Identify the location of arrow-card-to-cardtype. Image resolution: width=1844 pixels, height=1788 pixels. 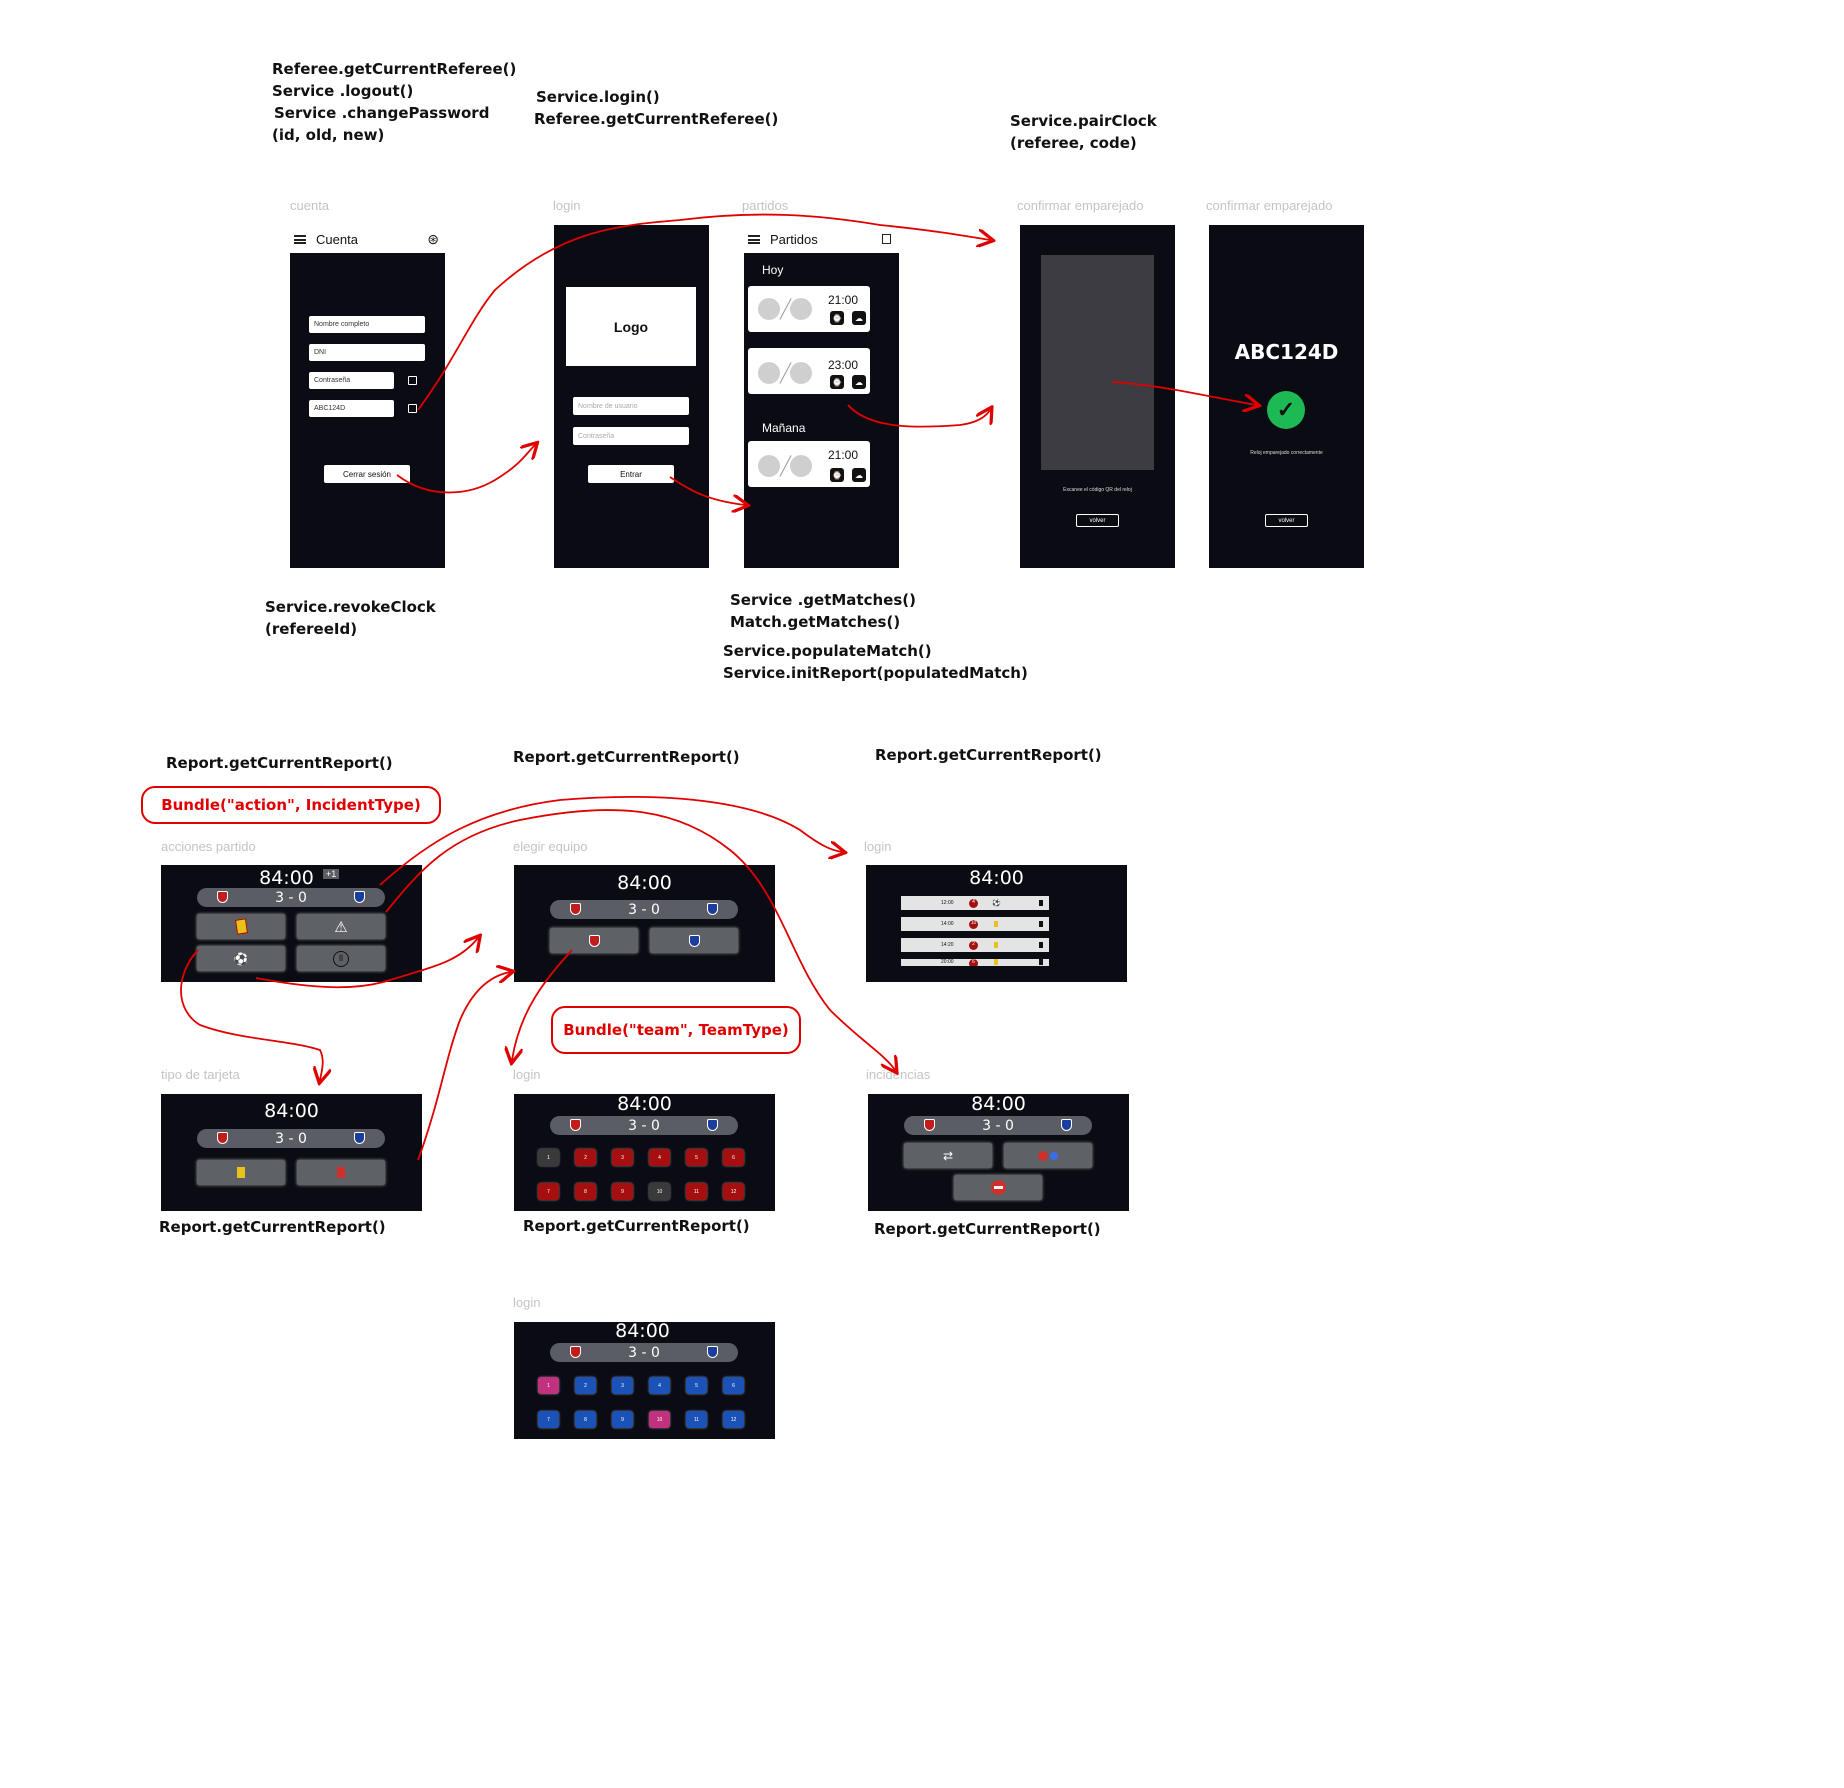
(251, 1014).